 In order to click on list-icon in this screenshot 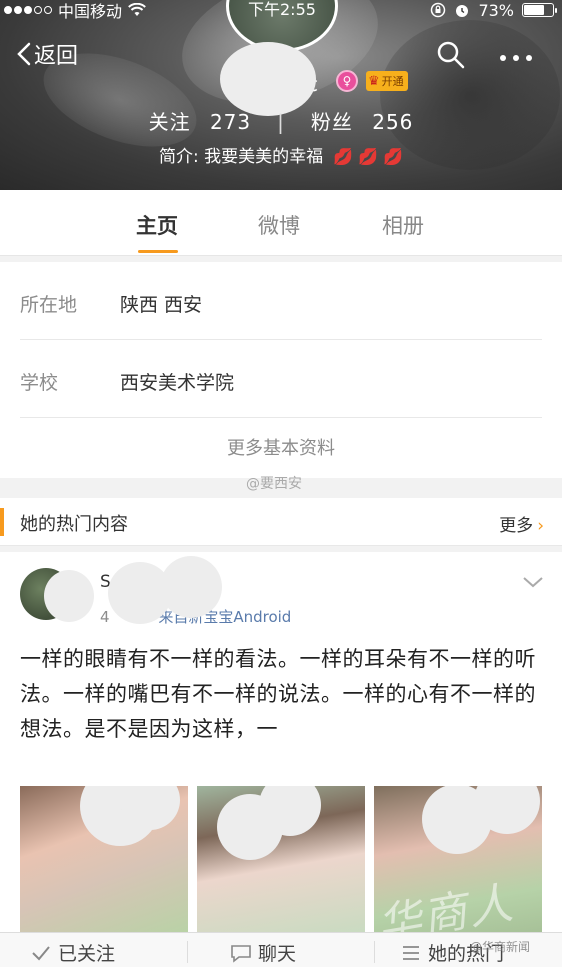, I will do `click(411, 952)`.